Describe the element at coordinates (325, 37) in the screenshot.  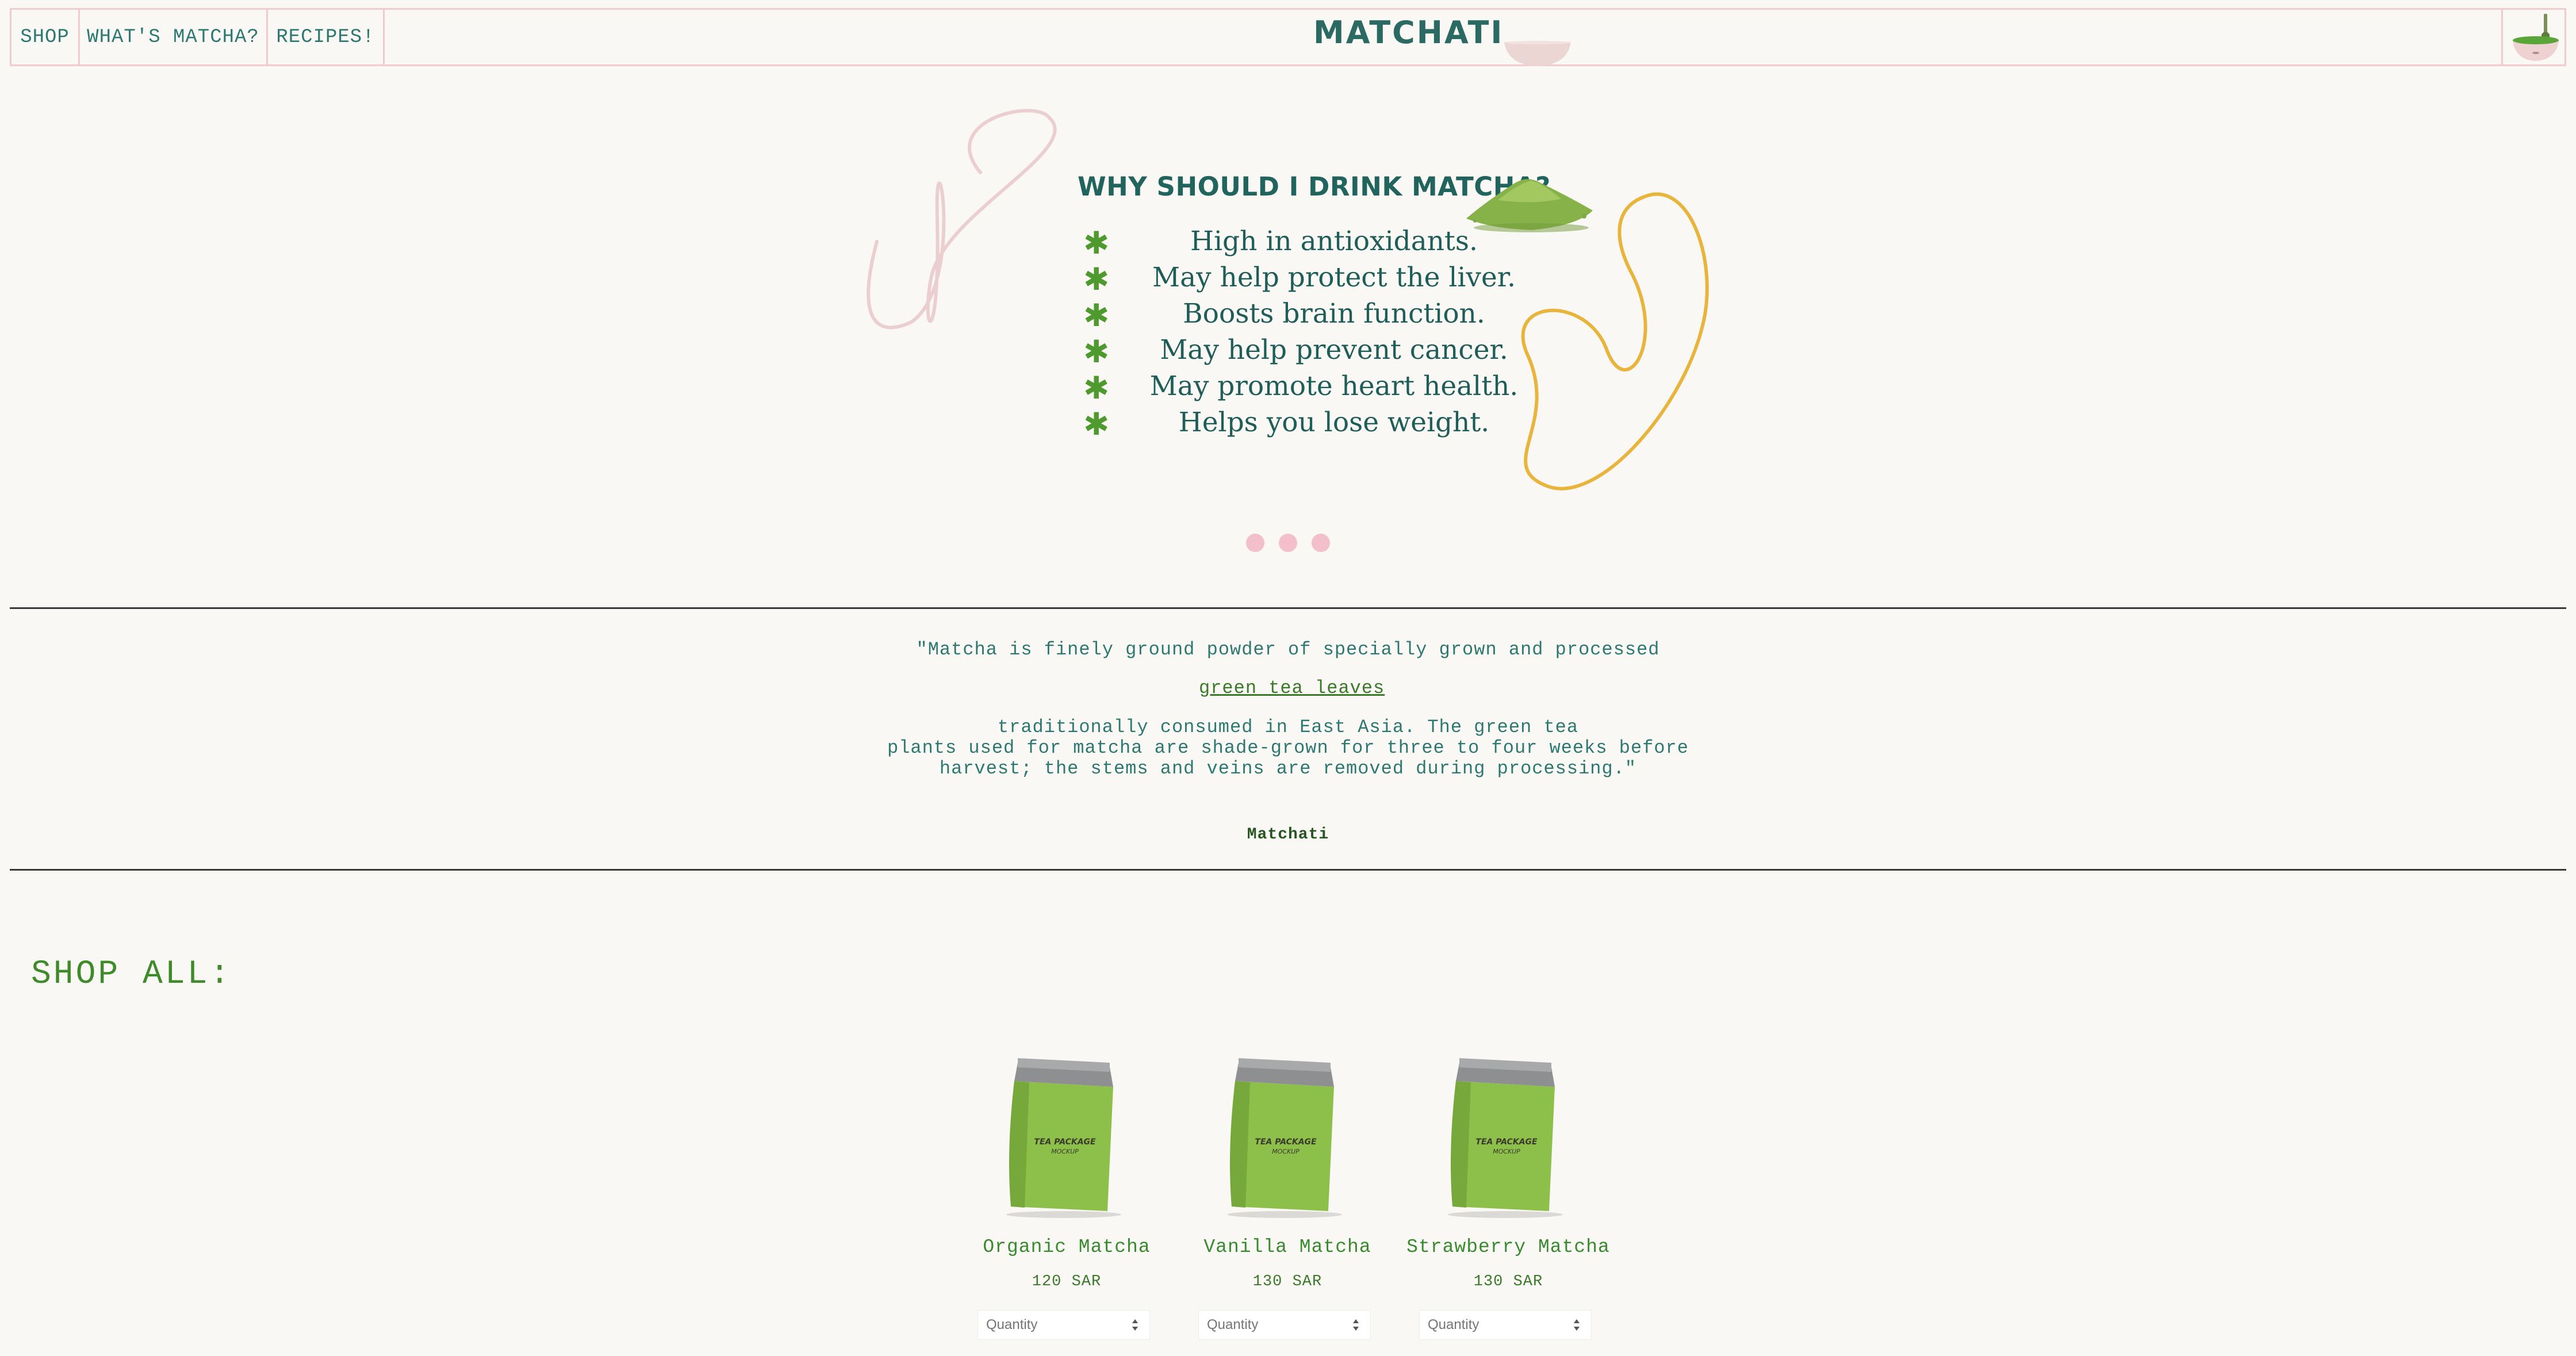
I see `nav-recipes: RECIPES!` at that location.